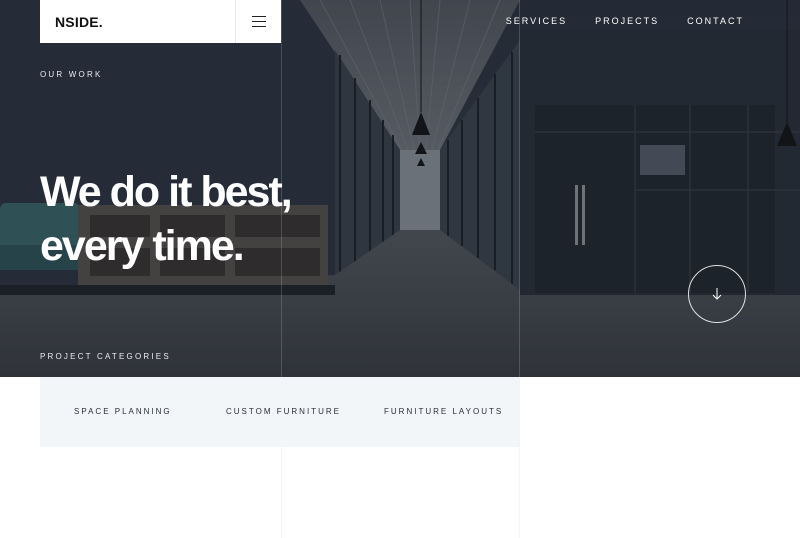  Describe the element at coordinates (166, 219) in the screenshot. I see `hero-headline: We do it best, every time.` at that location.